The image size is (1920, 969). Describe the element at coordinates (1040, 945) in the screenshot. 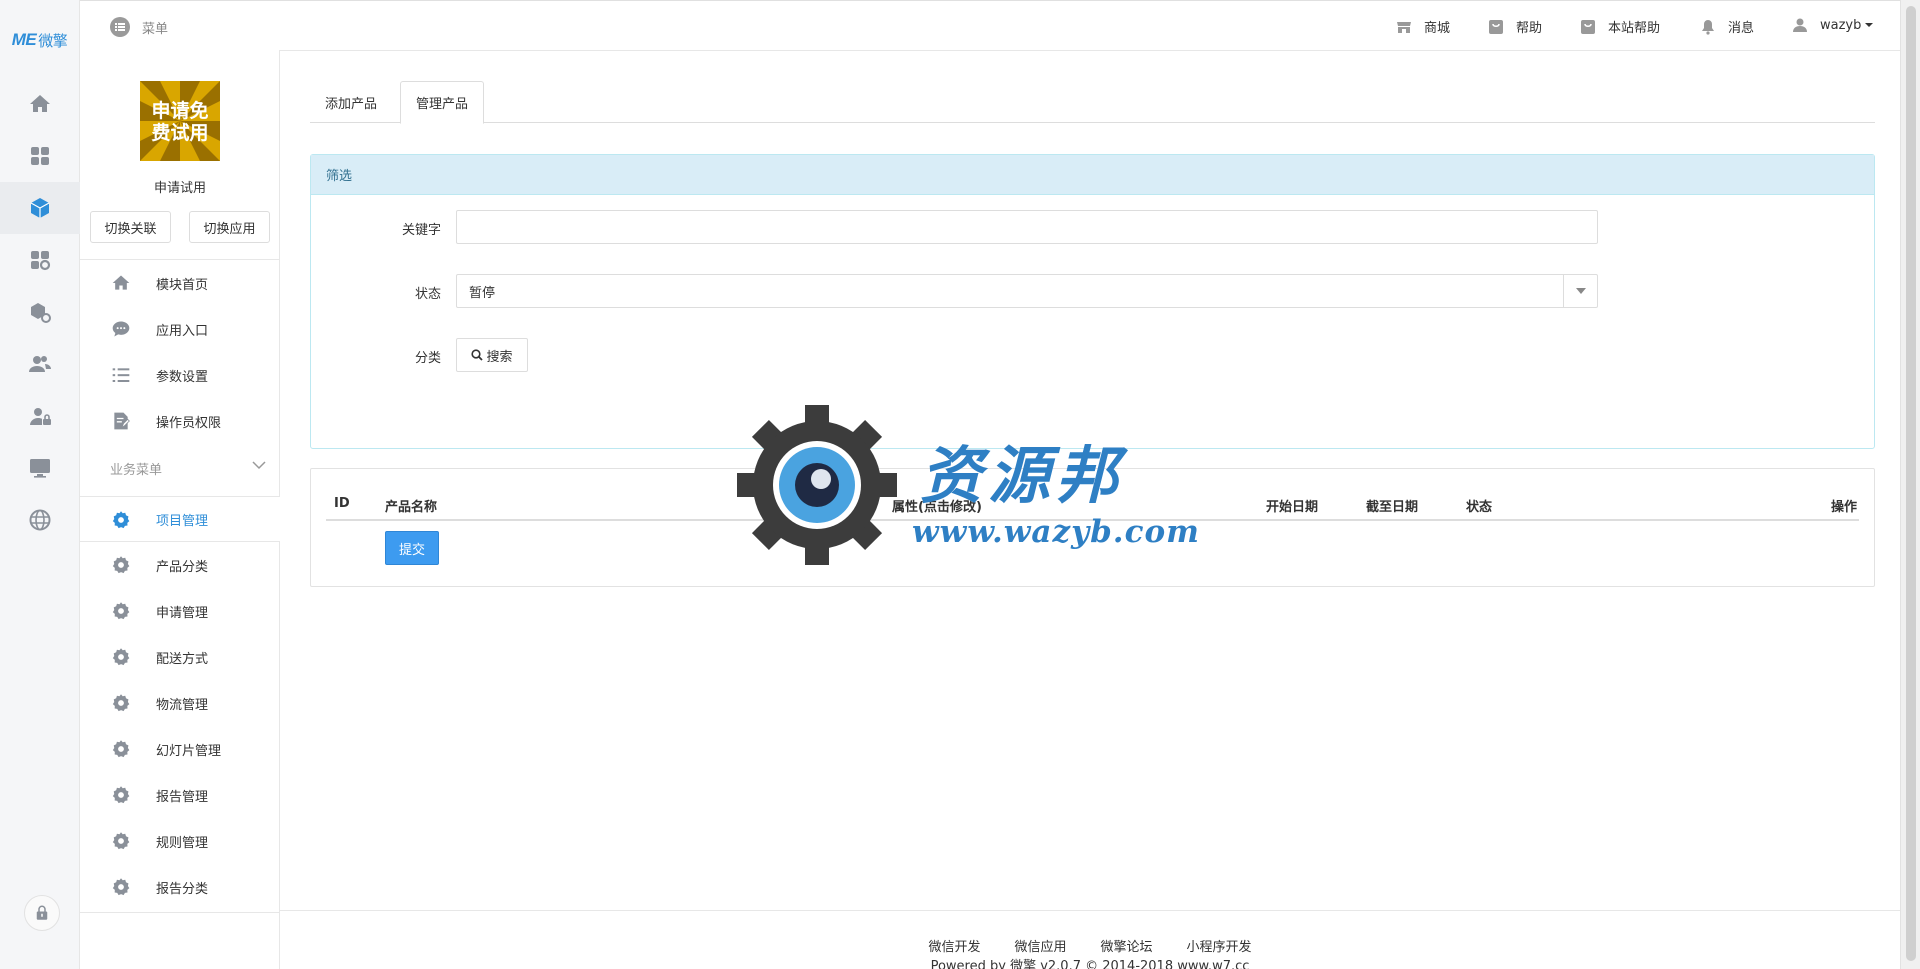

I see `footer-link-wechat-apps: 微信应用` at that location.